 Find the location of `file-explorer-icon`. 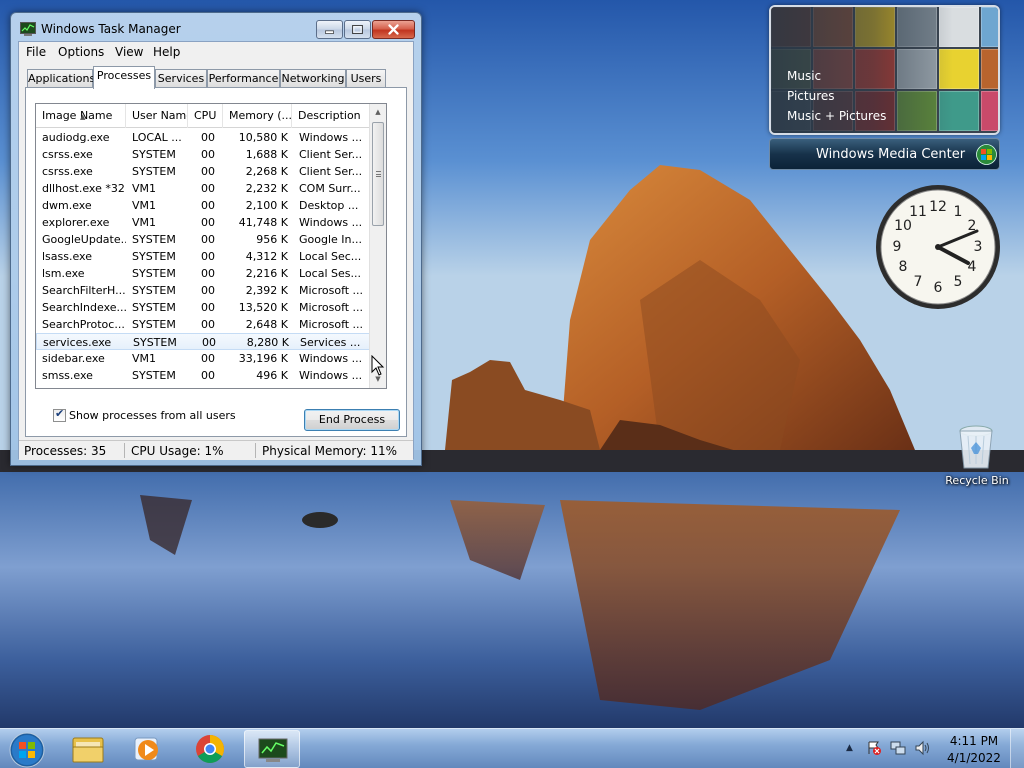

file-explorer-icon is located at coordinates (88, 750).